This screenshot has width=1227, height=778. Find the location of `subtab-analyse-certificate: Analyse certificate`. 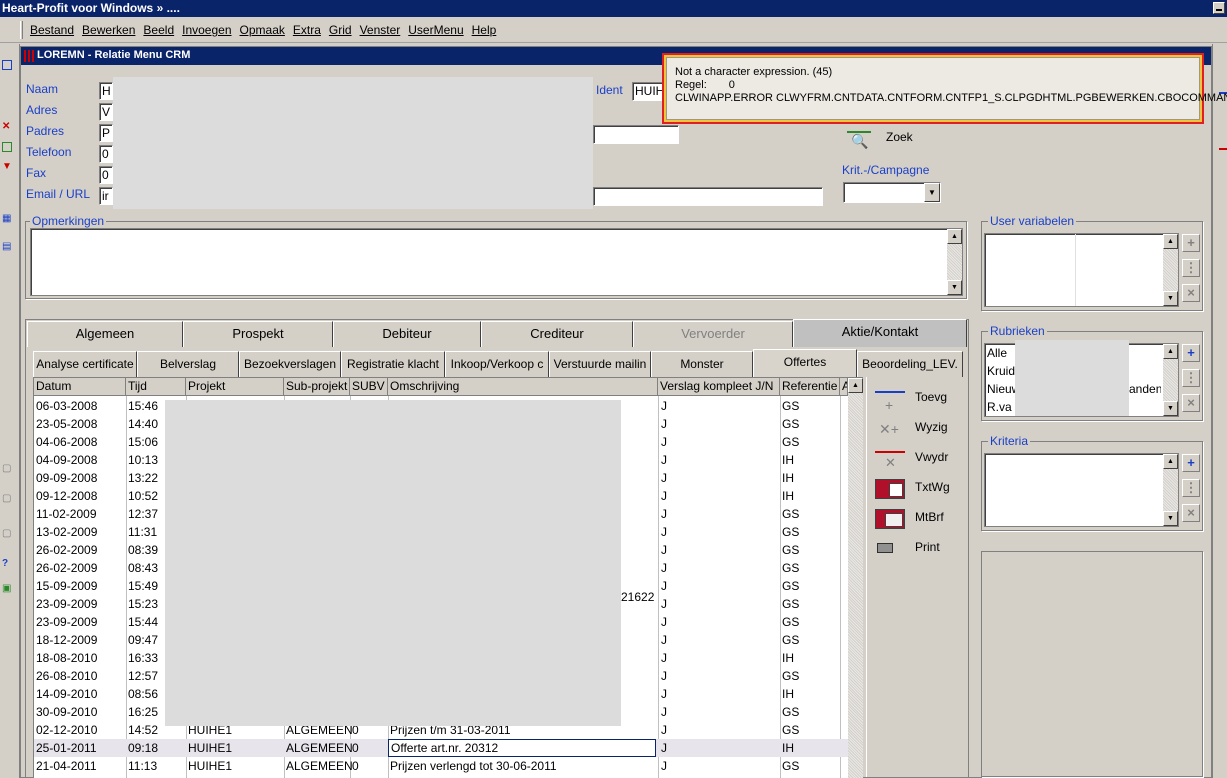

subtab-analyse-certificate: Analyse certificate is located at coordinates (85, 364).